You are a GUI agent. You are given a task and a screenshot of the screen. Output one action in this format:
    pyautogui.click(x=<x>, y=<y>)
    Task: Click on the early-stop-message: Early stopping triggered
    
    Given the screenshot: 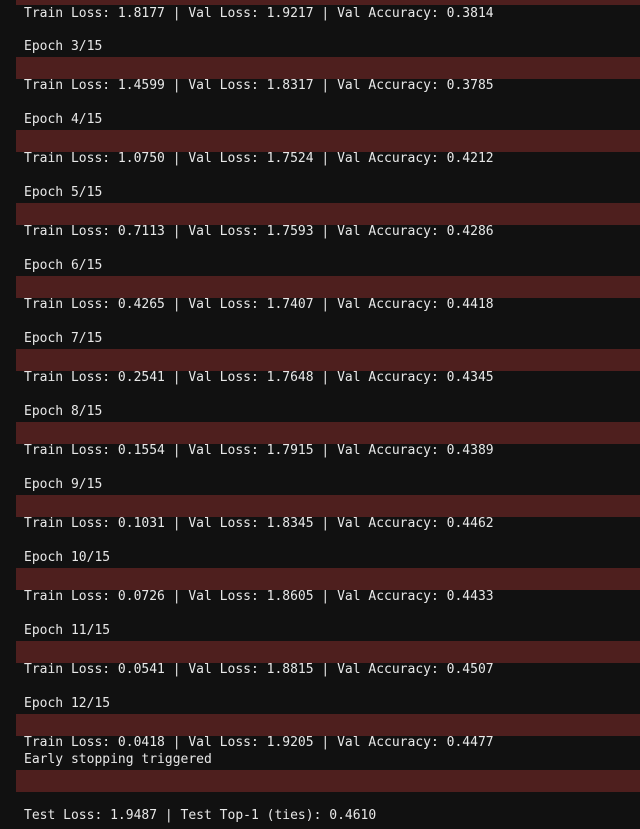 What is the action you would take?
    pyautogui.click(x=118, y=759)
    